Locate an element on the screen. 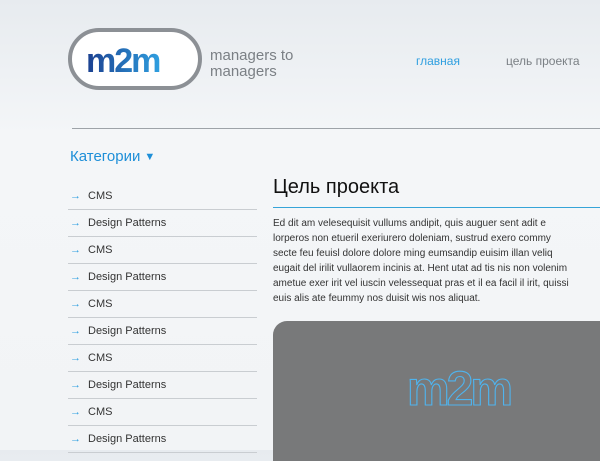 The image size is (600, 461). logo-text: m2m is located at coordinates (123, 60).